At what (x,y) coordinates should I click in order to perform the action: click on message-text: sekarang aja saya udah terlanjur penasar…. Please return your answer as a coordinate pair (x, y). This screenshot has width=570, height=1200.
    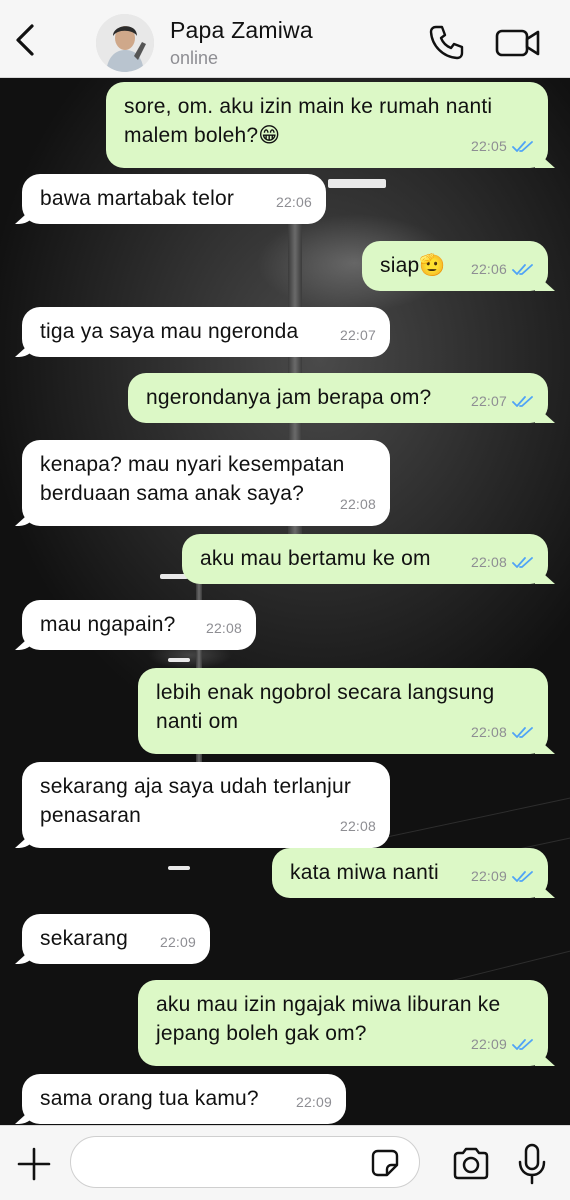
    Looking at the image, I should click on (196, 801).